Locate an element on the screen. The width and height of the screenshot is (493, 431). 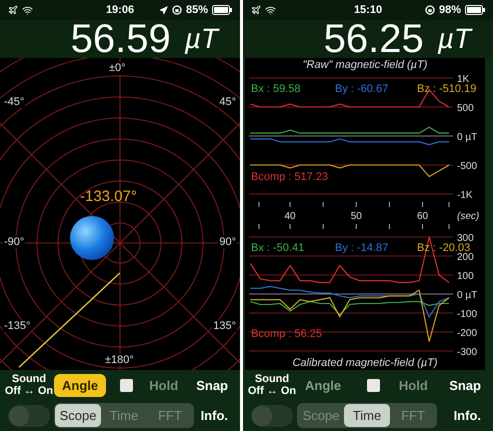
angle-label: -45° is located at coordinates (14, 102).